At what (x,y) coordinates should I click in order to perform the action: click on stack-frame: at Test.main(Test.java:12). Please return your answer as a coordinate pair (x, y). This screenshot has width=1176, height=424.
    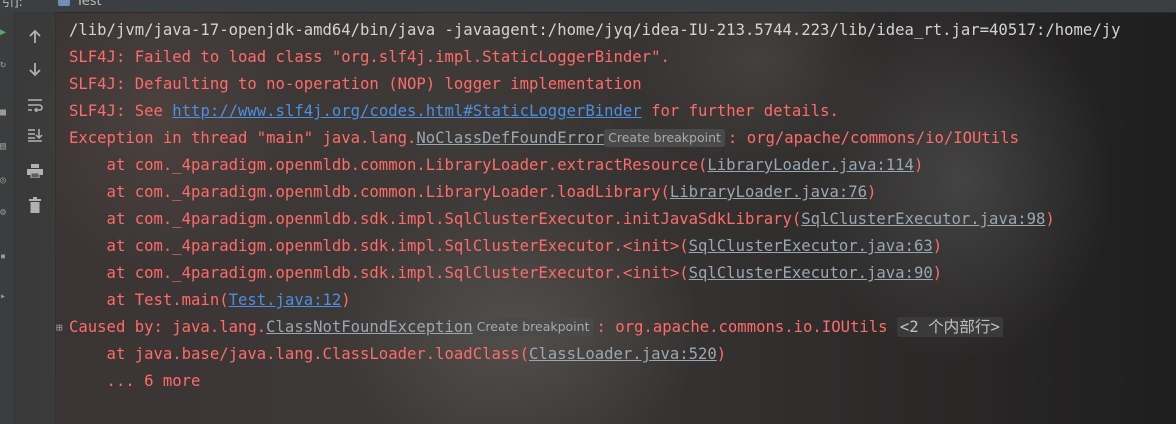
    Looking at the image, I should click on (210, 300).